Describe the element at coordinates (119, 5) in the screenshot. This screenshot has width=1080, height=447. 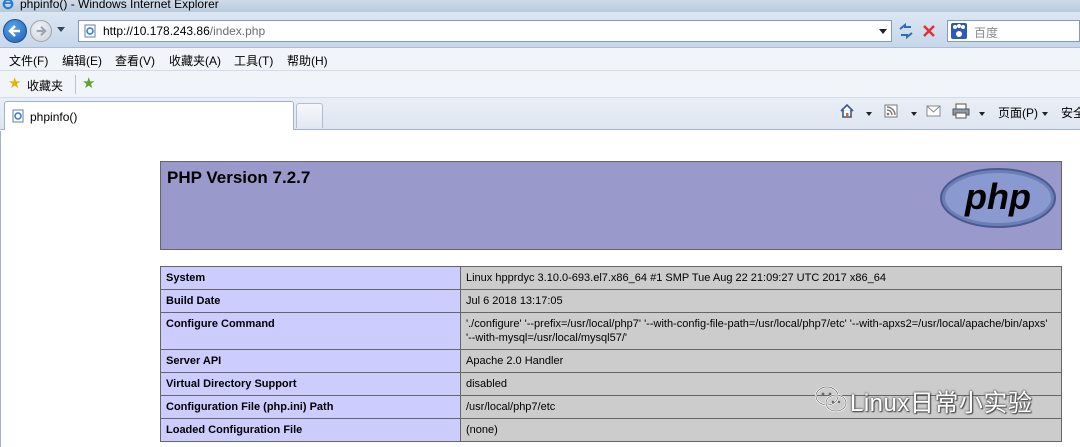
I see `window-title: phpinfo() - Windows Internet Explorer` at that location.